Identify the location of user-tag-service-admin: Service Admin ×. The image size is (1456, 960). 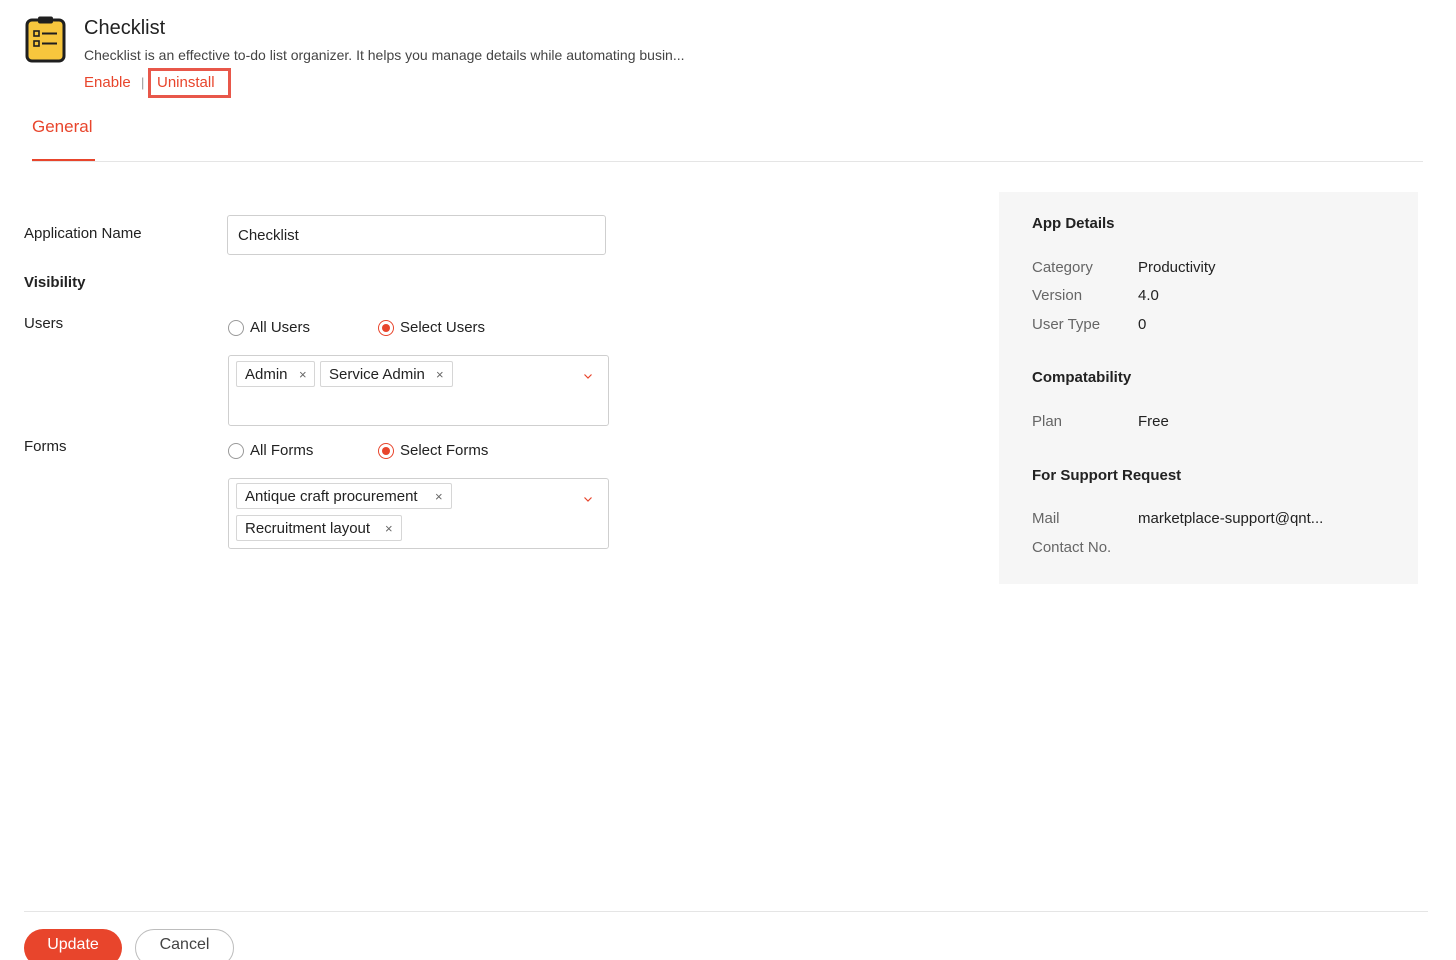
(386, 374).